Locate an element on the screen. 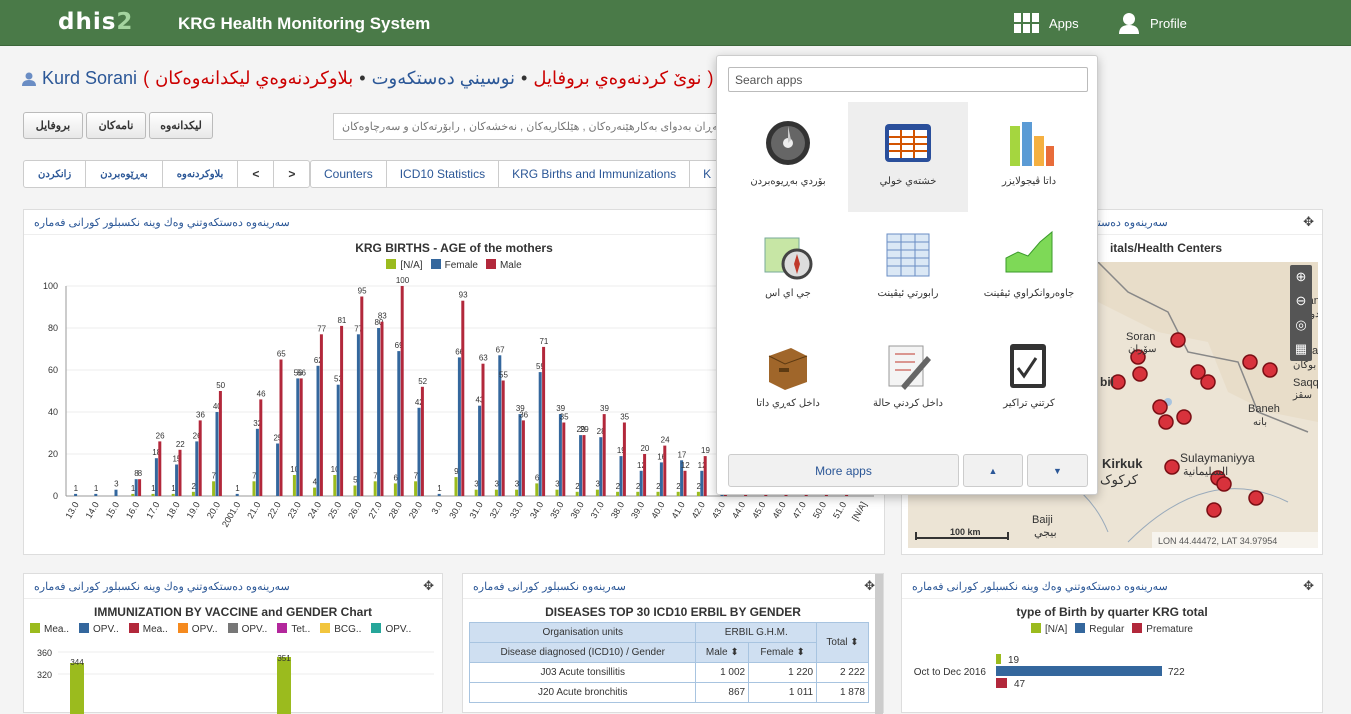 The image size is (1351, 714). write-post-link: نوسيني دەستكەوت is located at coordinates (443, 78).